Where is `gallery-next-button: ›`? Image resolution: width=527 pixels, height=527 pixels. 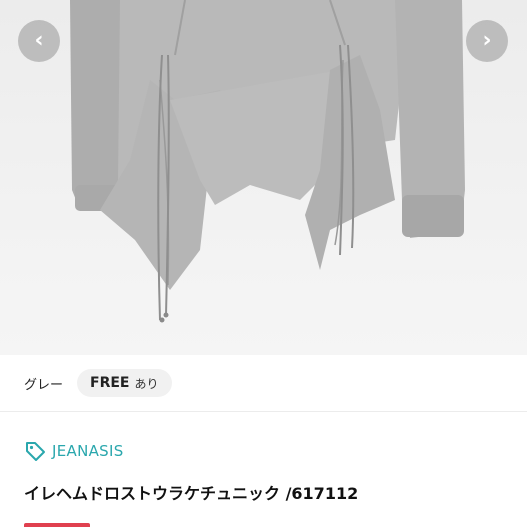 gallery-next-button: › is located at coordinates (487, 41).